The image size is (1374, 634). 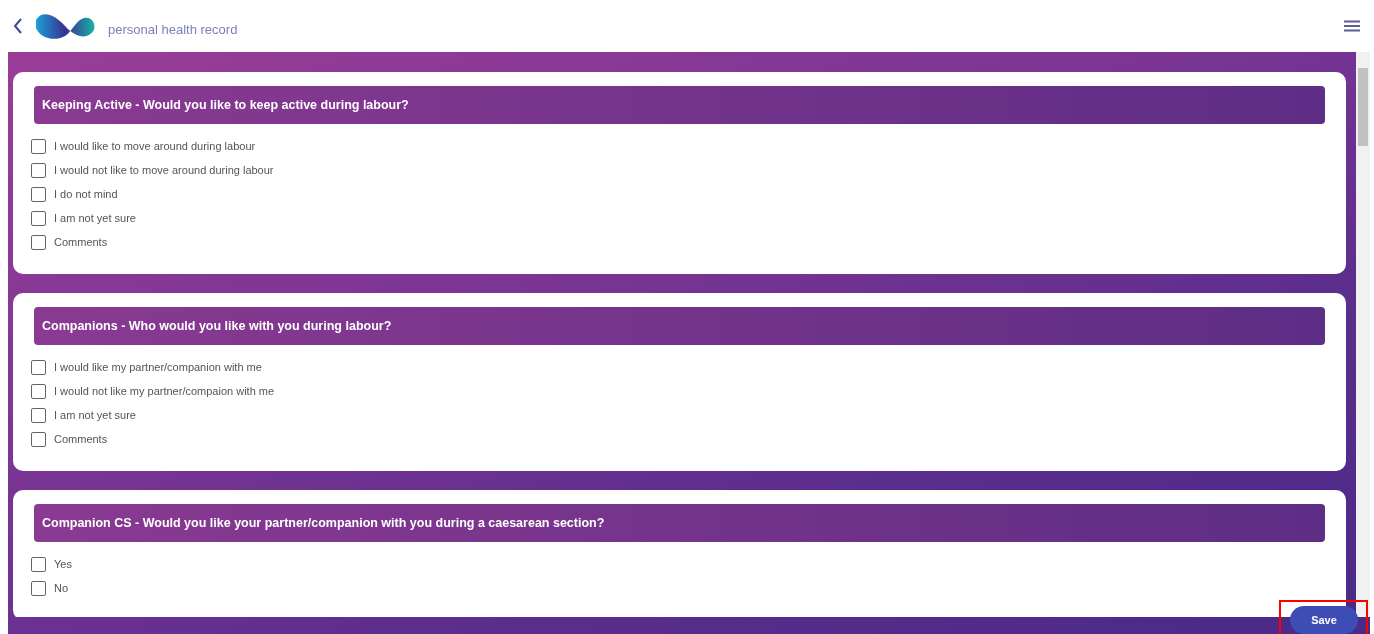 What do you see at coordinates (86, 194) in the screenshot?
I see `option-label: I do not mind` at bounding box center [86, 194].